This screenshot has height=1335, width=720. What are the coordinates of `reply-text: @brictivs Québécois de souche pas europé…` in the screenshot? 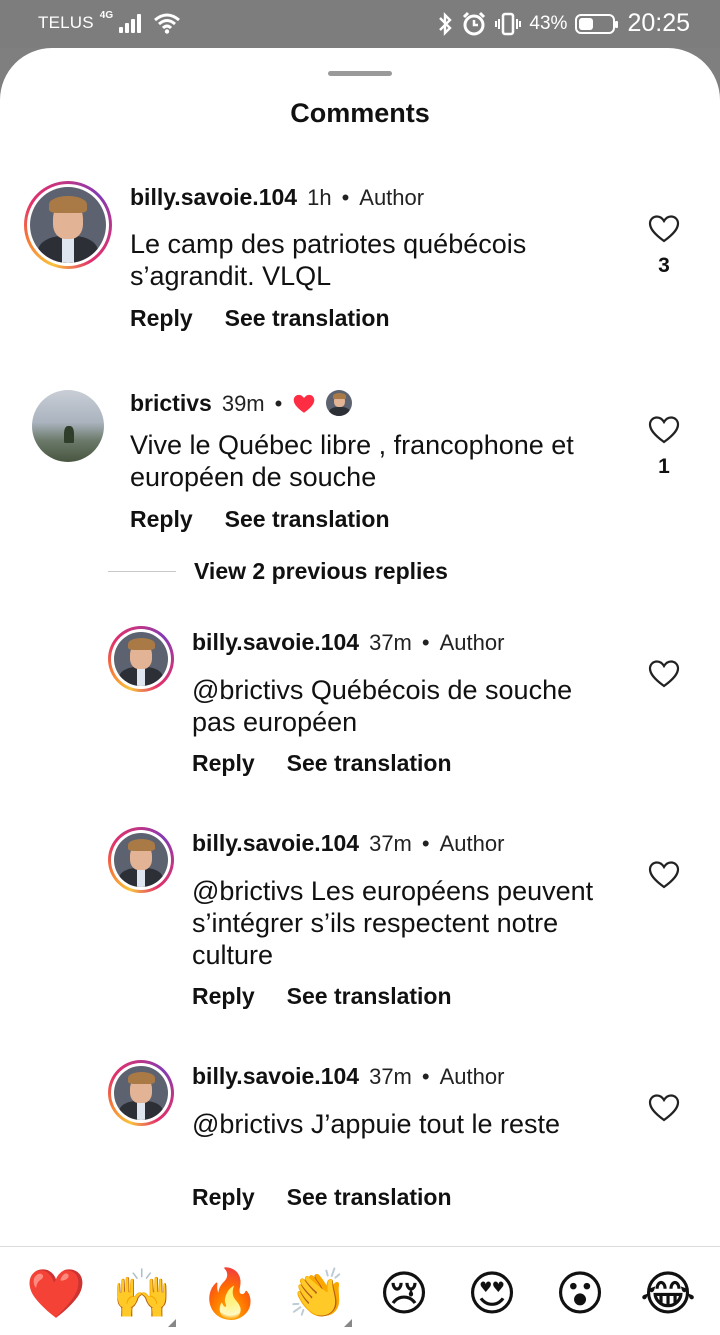 It's located at (382, 706).